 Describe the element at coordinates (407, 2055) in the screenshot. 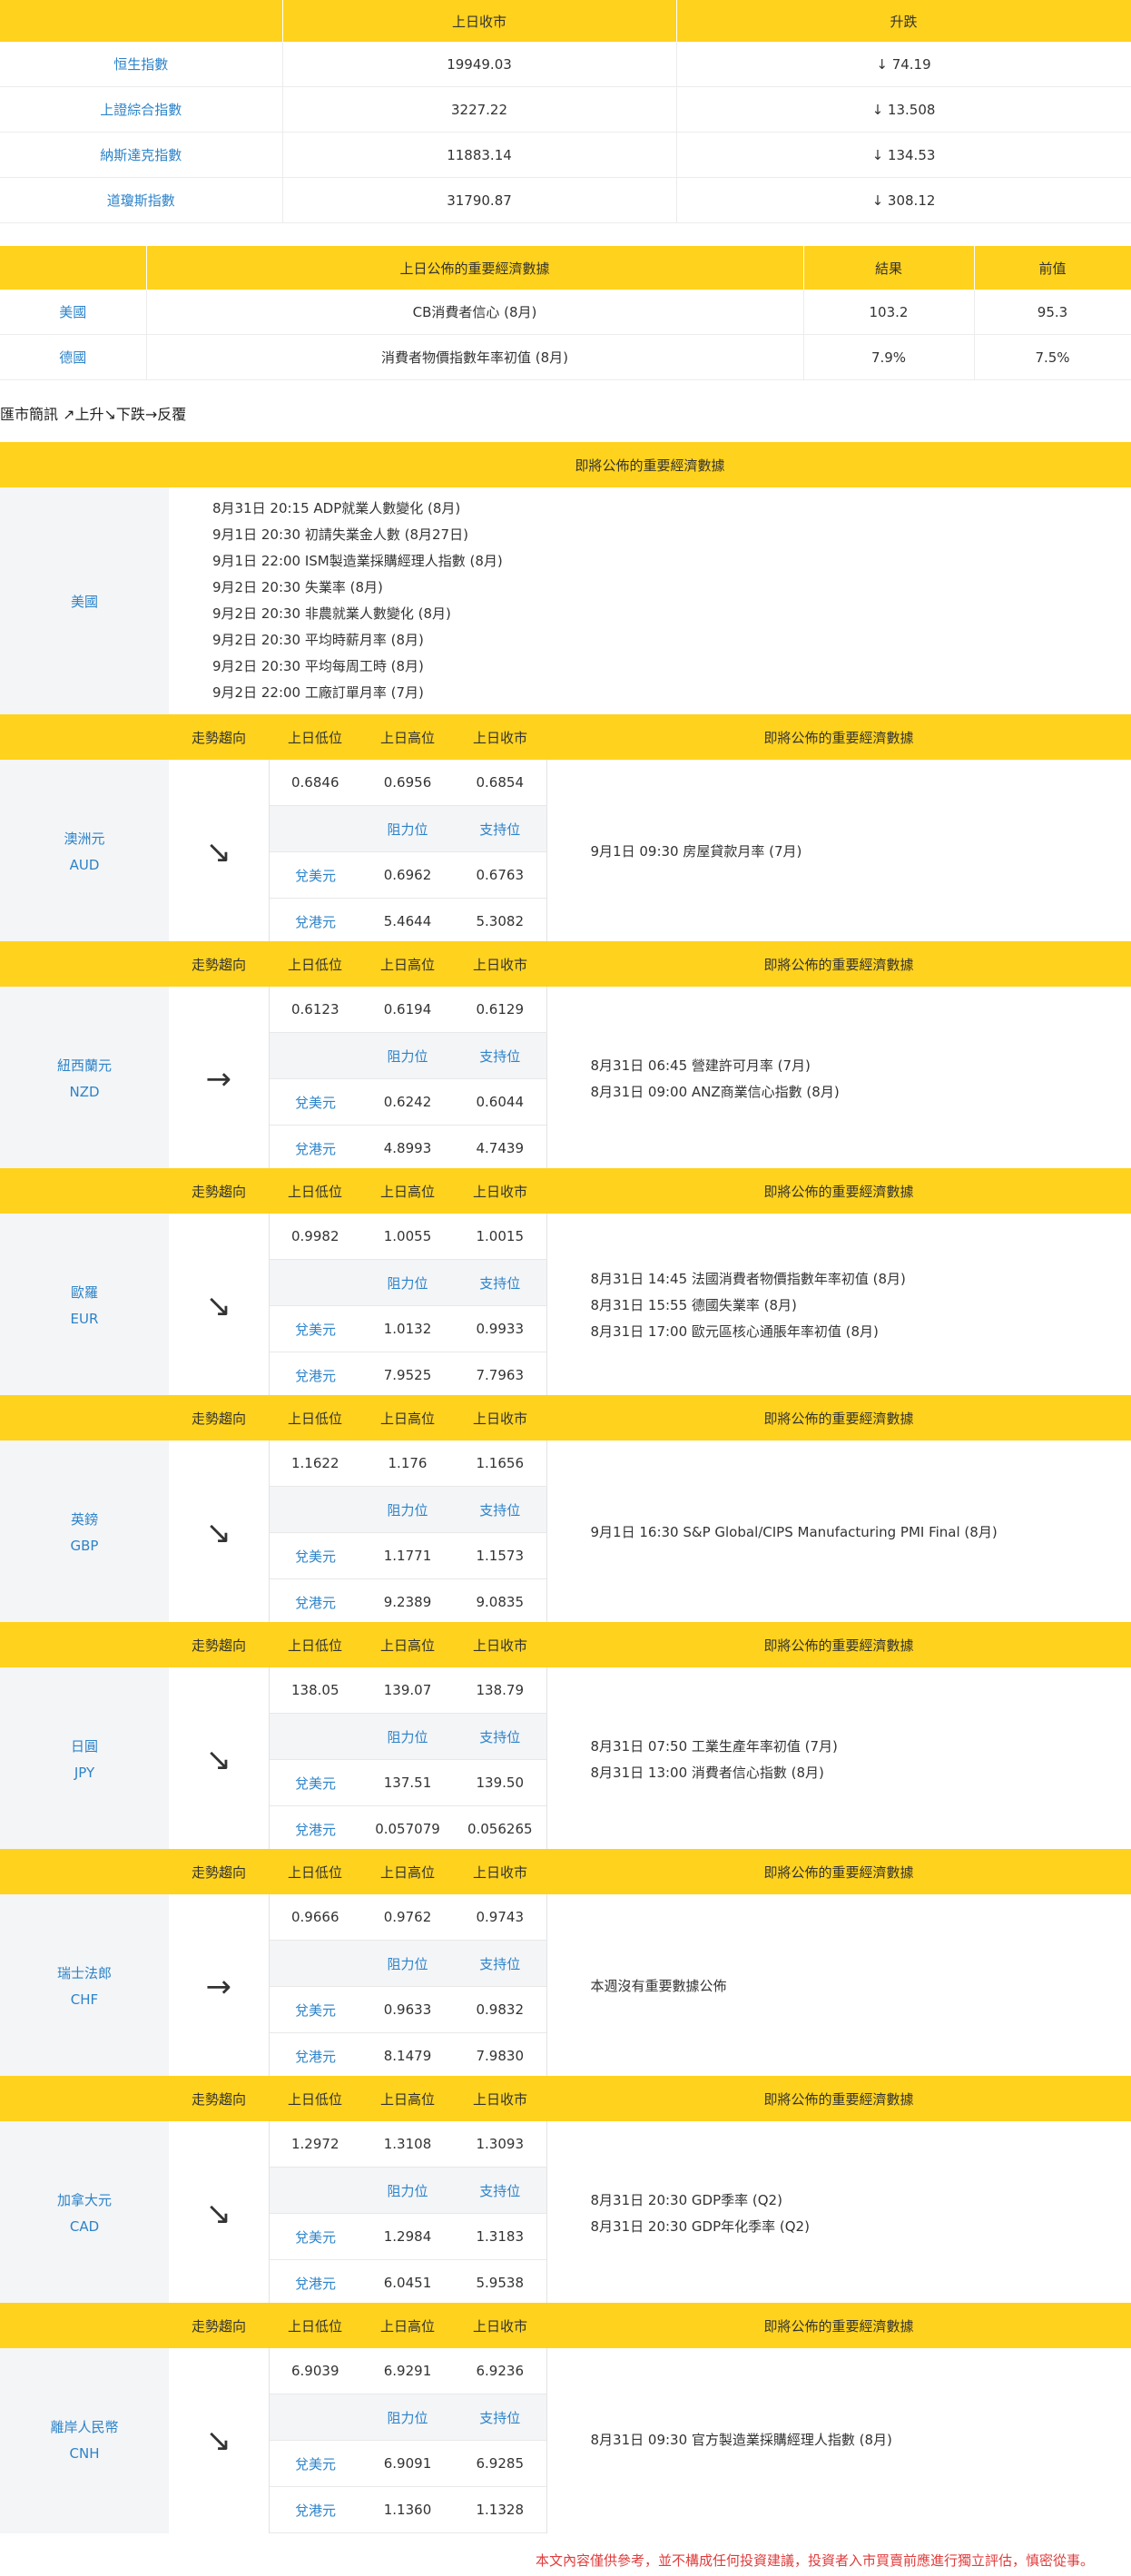

I see `hkd-resistance-value: 8.1479` at that location.